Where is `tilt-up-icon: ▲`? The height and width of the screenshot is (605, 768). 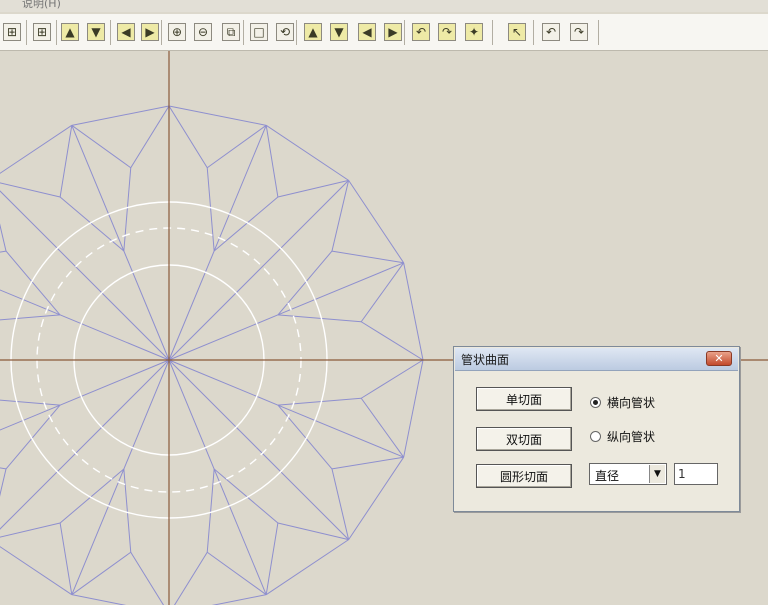
tilt-up-icon: ▲ is located at coordinates (313, 32).